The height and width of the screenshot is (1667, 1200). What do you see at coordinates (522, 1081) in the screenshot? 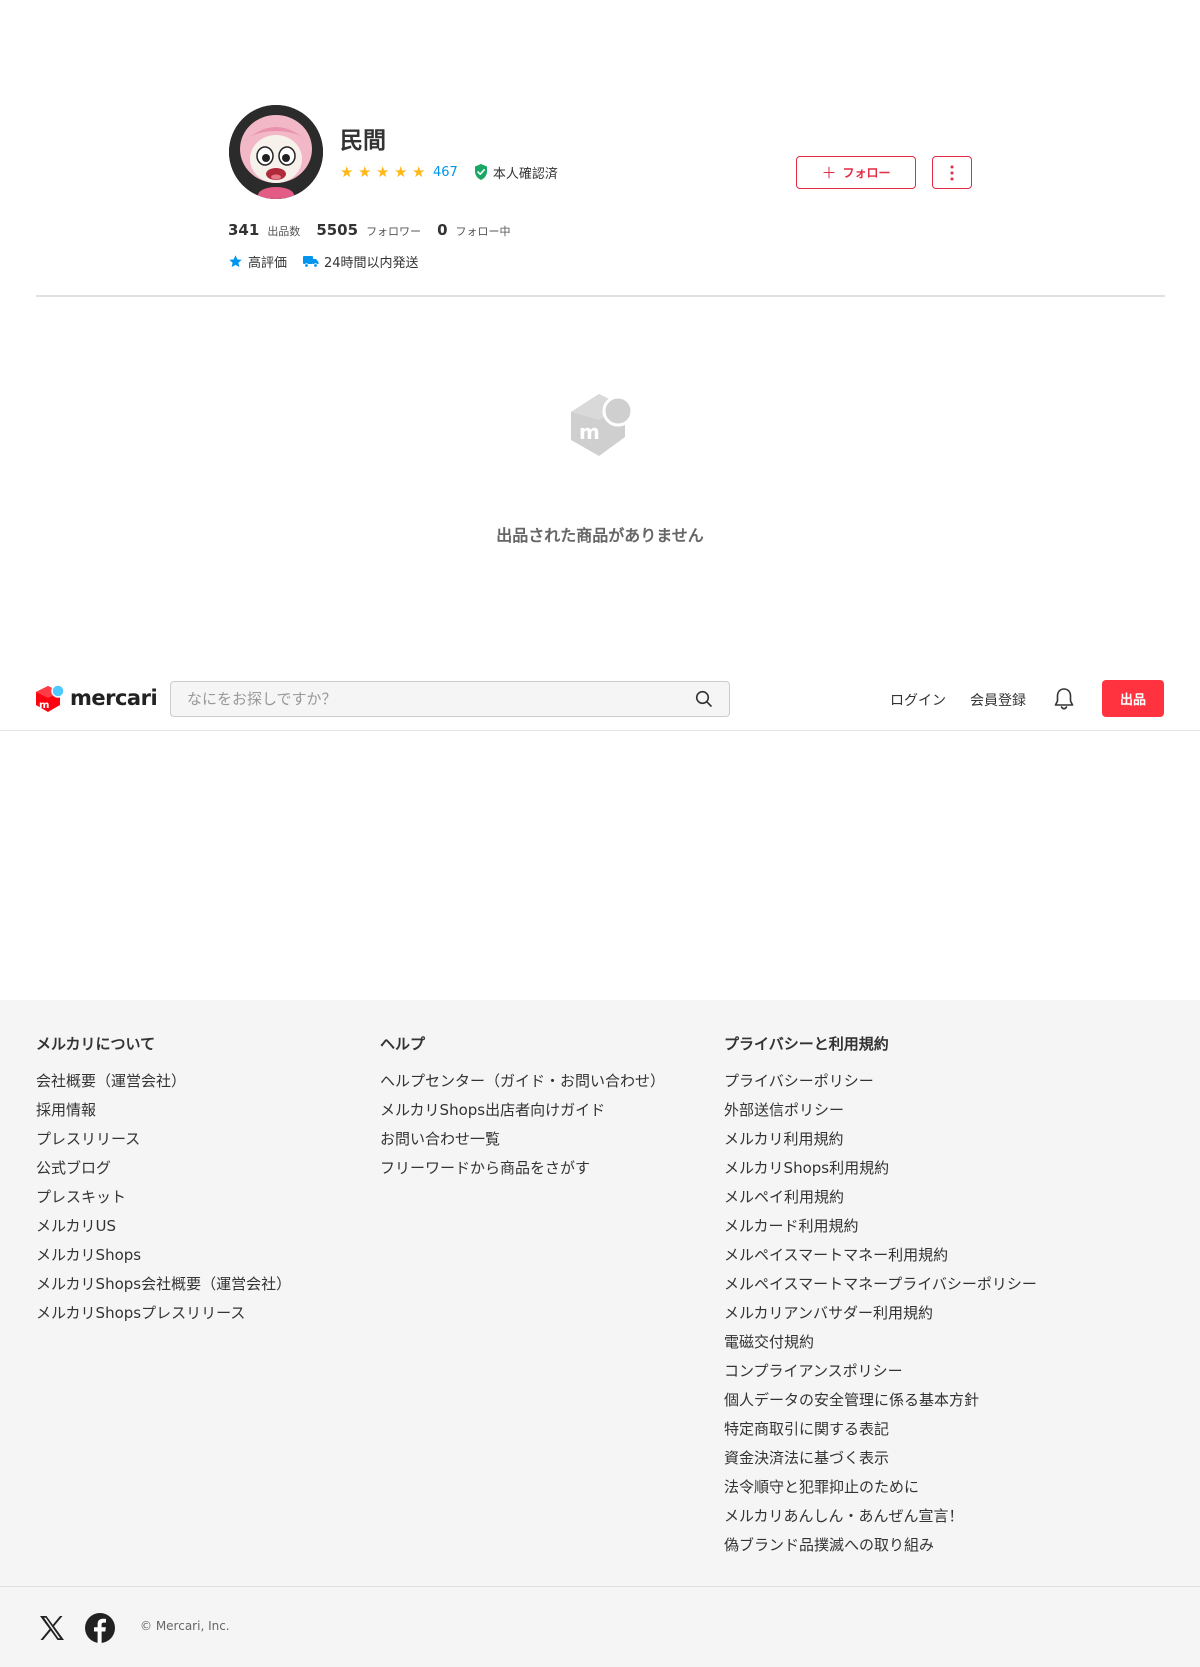
I see `footer-link: ヘルプセンター（ガイド・お問い合わせ）` at bounding box center [522, 1081].